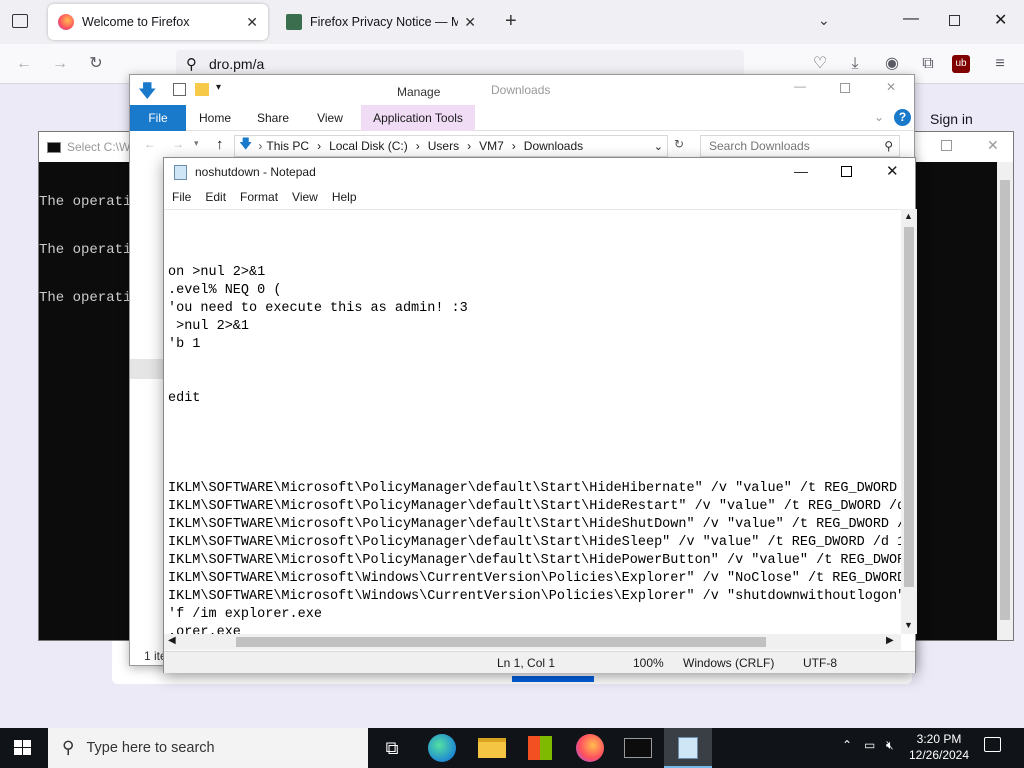 The image size is (1024, 768). Describe the element at coordinates (60, 64) in the screenshot. I see `forward-button: →` at that location.